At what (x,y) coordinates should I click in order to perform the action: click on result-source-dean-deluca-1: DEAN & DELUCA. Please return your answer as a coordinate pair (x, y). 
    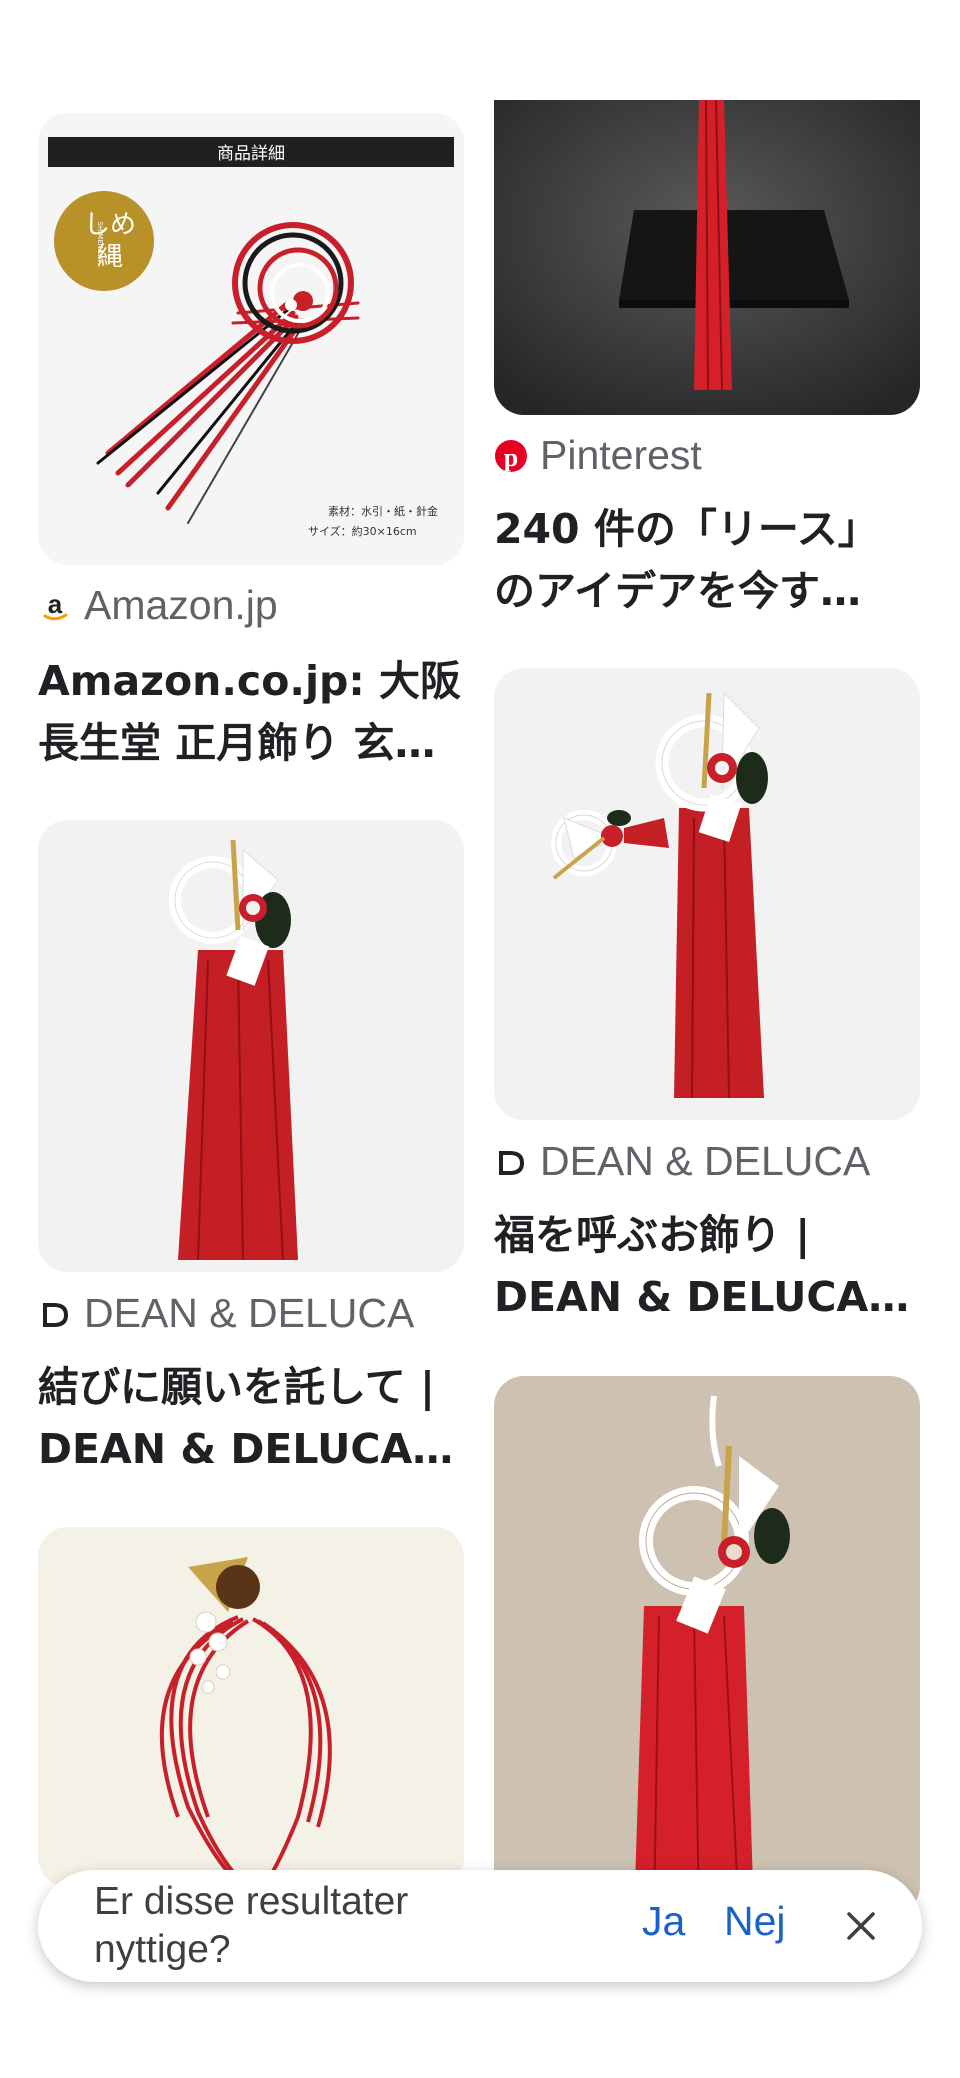
    Looking at the image, I should click on (226, 1313).